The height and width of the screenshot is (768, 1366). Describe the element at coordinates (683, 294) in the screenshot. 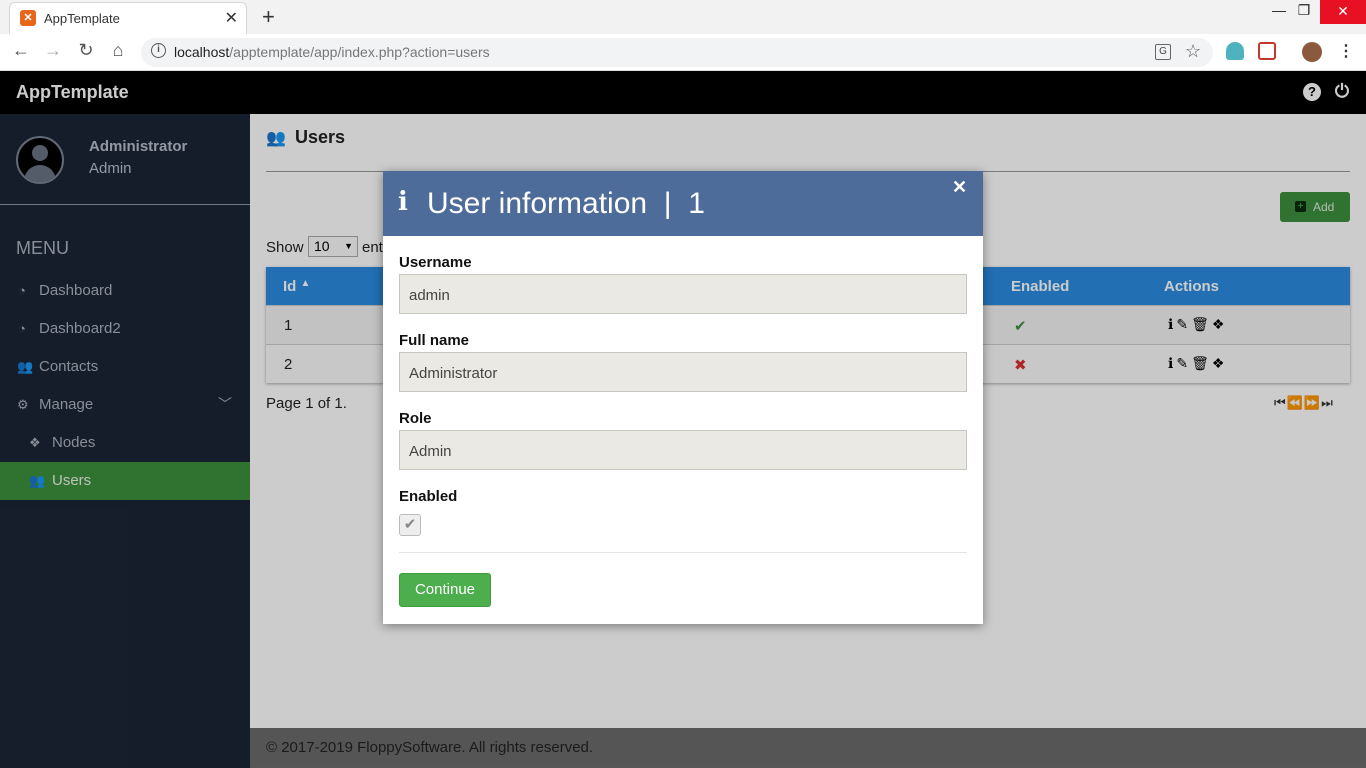

I see `username-field: admin` at that location.